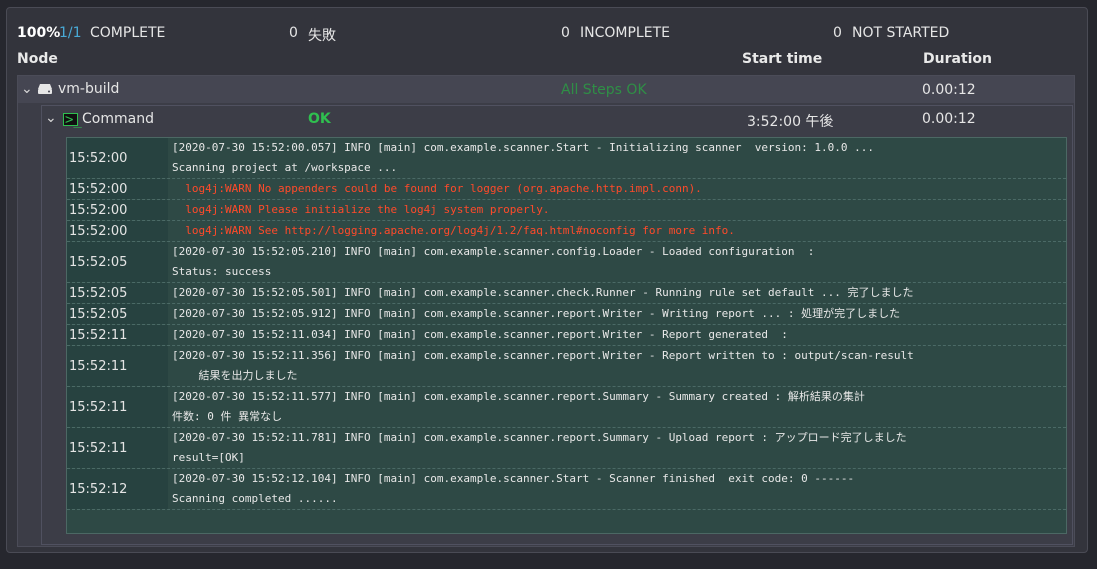 This screenshot has height=569, width=1097. What do you see at coordinates (901, 33) in the screenshot?
I see `not-started-label: NOT STARTED` at bounding box center [901, 33].